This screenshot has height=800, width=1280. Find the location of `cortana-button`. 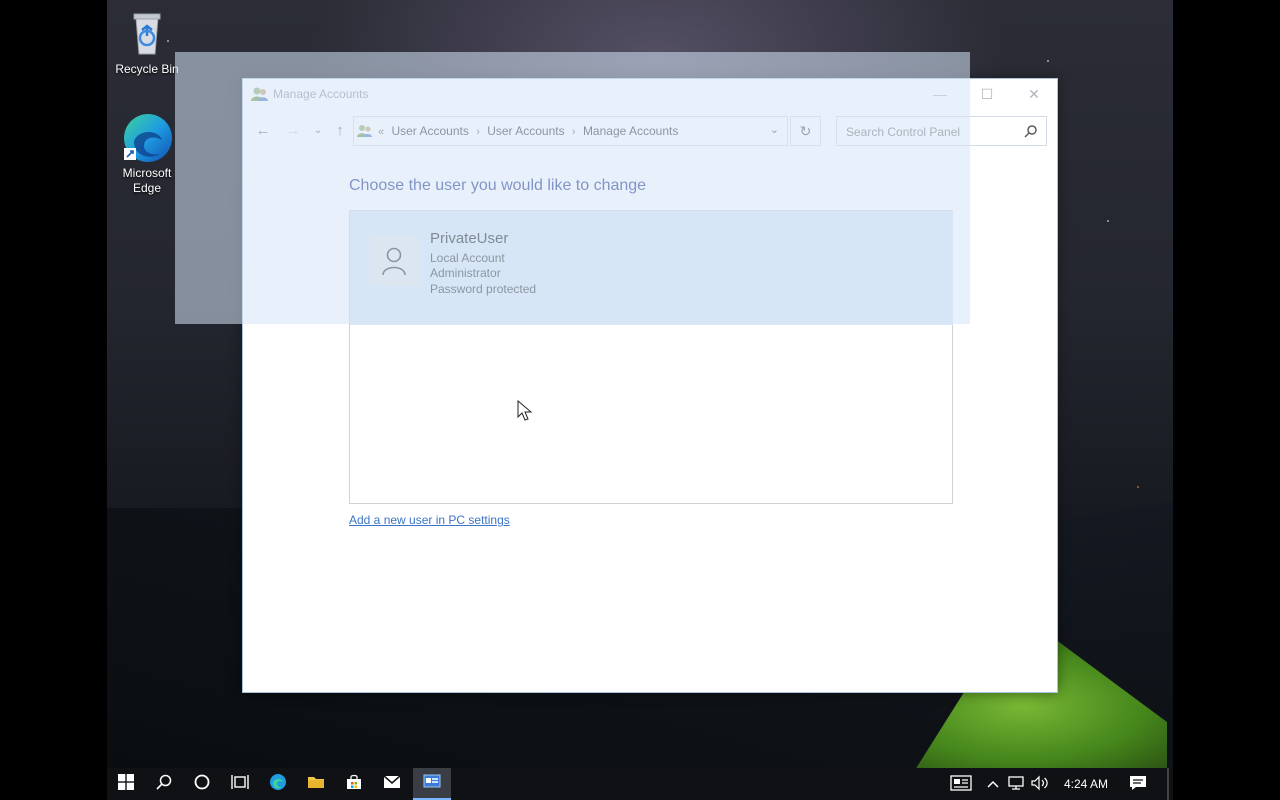

cortana-button is located at coordinates (202, 784).